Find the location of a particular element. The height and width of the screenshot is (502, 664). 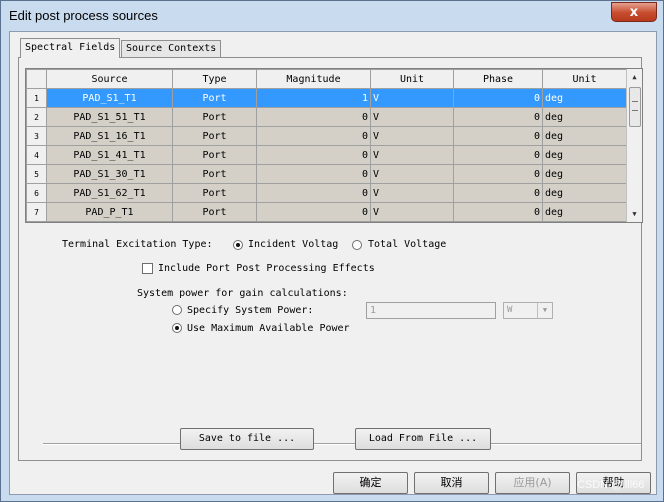

cell-source: PAD_S1_41_T1 is located at coordinates (109, 155).